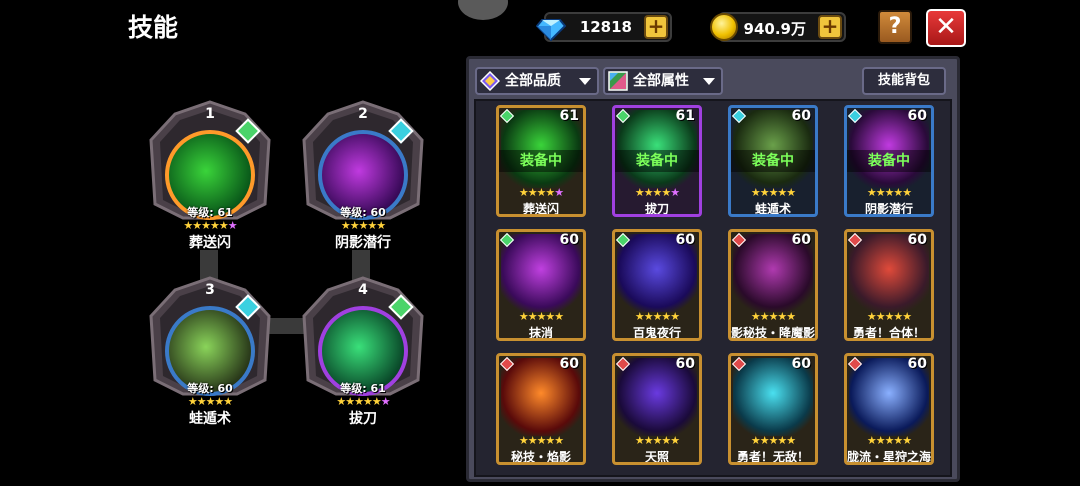 The height and width of the screenshot is (486, 1080). What do you see at coordinates (946, 28) in the screenshot?
I see `close-button: ✕` at bounding box center [946, 28].